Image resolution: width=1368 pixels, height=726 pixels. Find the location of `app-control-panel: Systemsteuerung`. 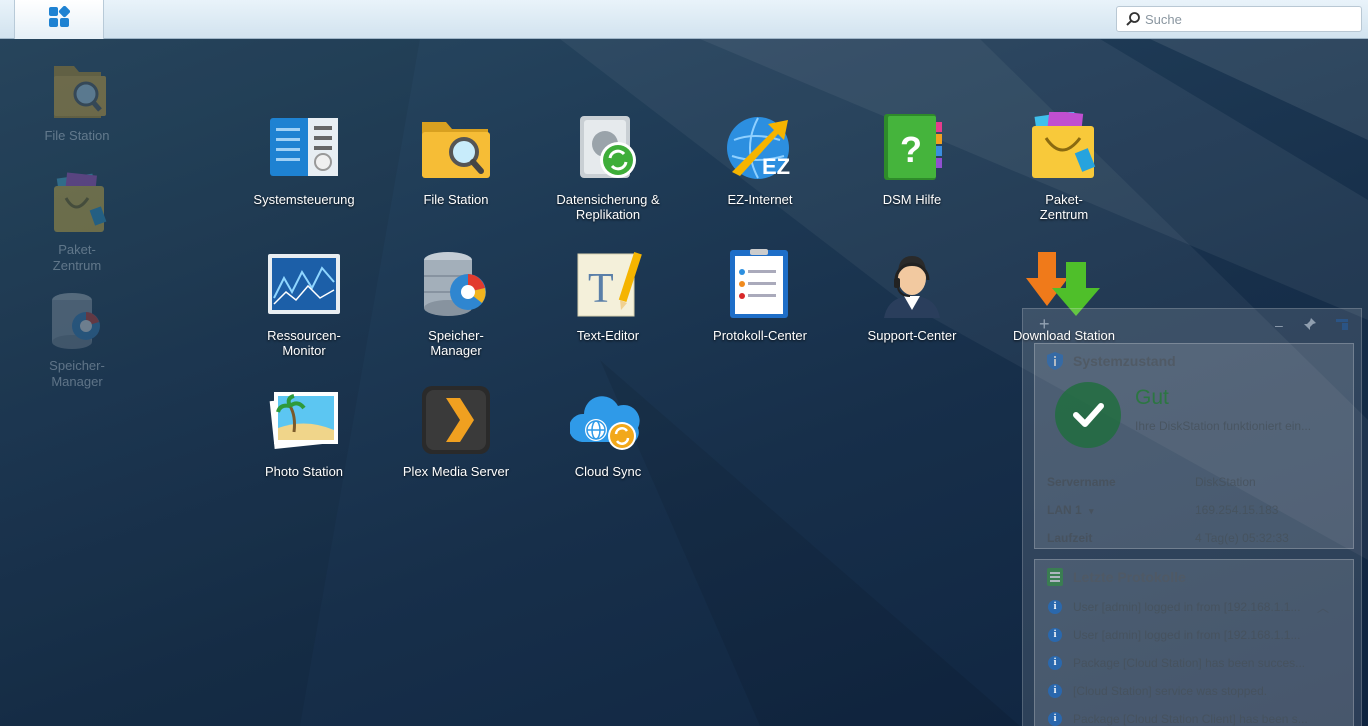

app-control-panel: Systemsteuerung is located at coordinates (304, 159).